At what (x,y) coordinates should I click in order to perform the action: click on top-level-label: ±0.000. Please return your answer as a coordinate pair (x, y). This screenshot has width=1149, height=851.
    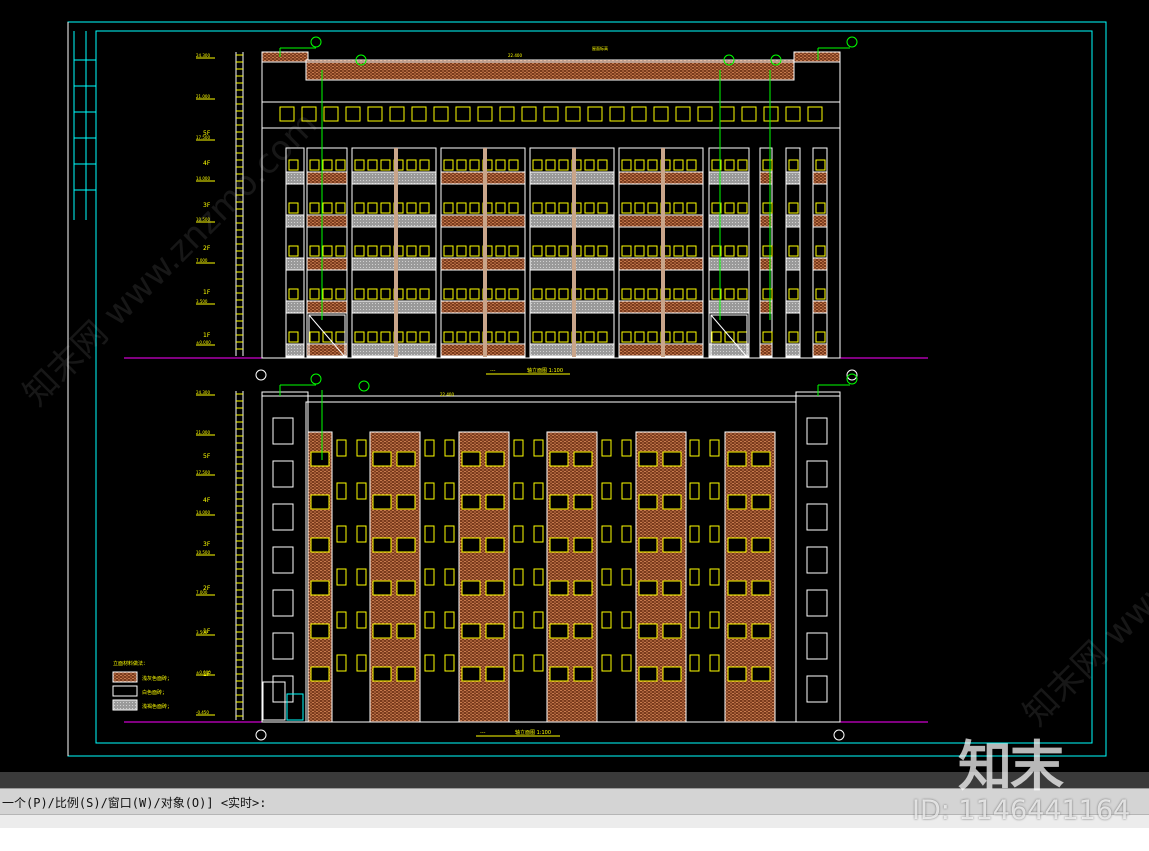
    Looking at the image, I should click on (203, 342).